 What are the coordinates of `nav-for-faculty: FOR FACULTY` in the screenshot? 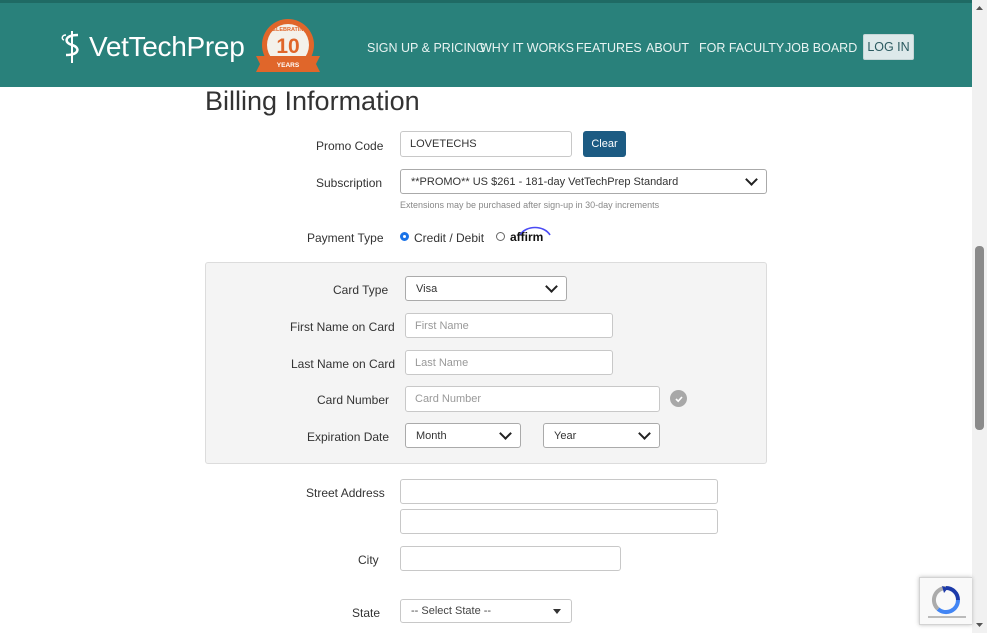 It's located at (741, 48).